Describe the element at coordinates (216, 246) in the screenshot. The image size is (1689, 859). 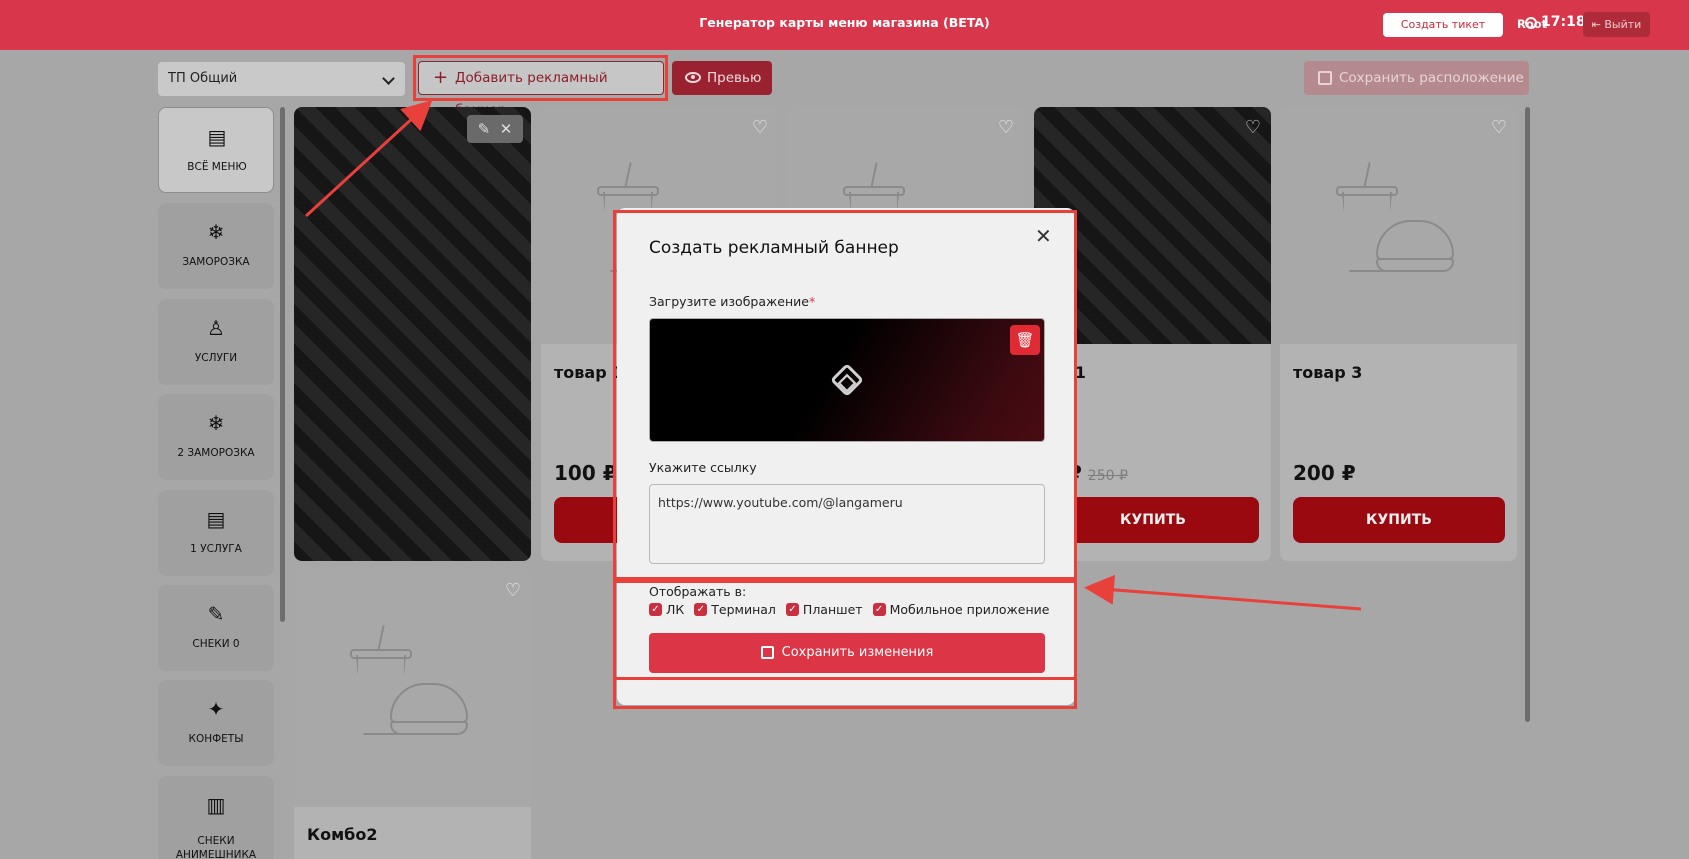
I see `sidebar-item-freeze: ❄ ЗАМОРОЗКА` at that location.